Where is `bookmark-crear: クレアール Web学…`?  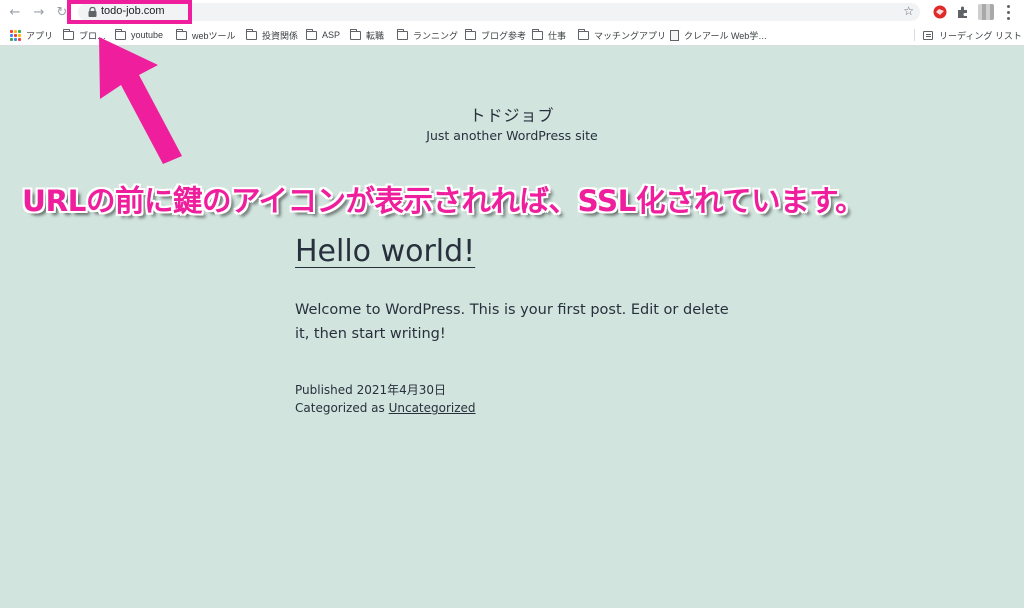 bookmark-crear: クレアール Web学… is located at coordinates (718, 35).